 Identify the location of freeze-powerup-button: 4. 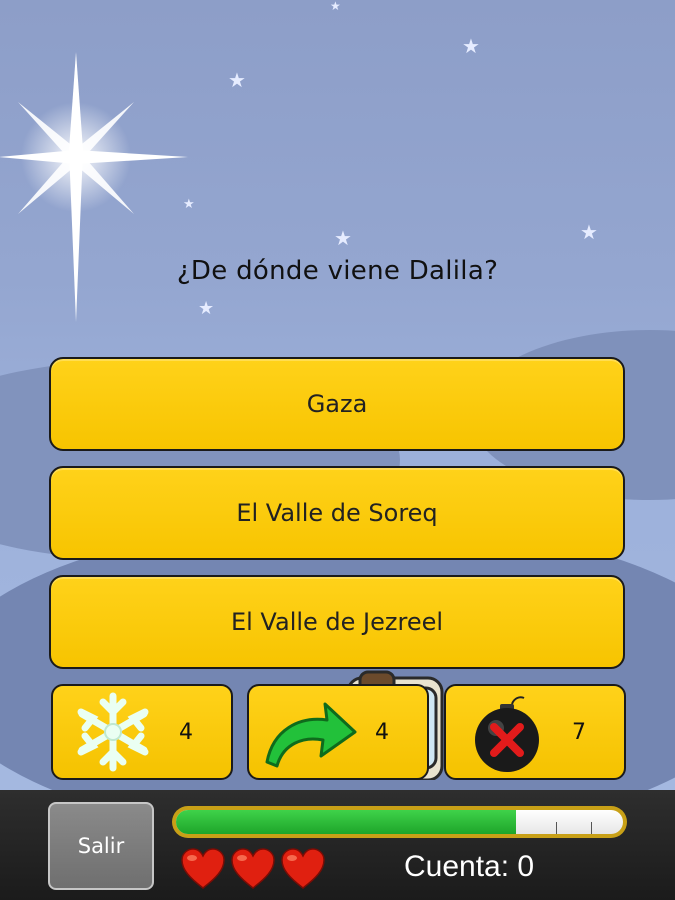
(142, 732).